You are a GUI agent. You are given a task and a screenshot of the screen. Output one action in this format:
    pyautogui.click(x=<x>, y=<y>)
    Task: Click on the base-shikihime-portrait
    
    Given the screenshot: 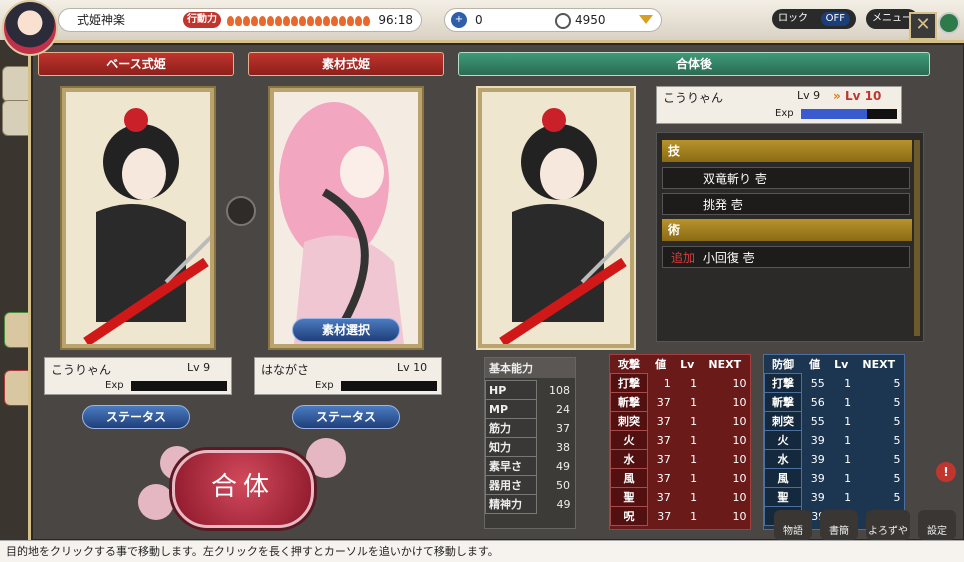 What is the action you would take?
    pyautogui.click(x=138, y=218)
    